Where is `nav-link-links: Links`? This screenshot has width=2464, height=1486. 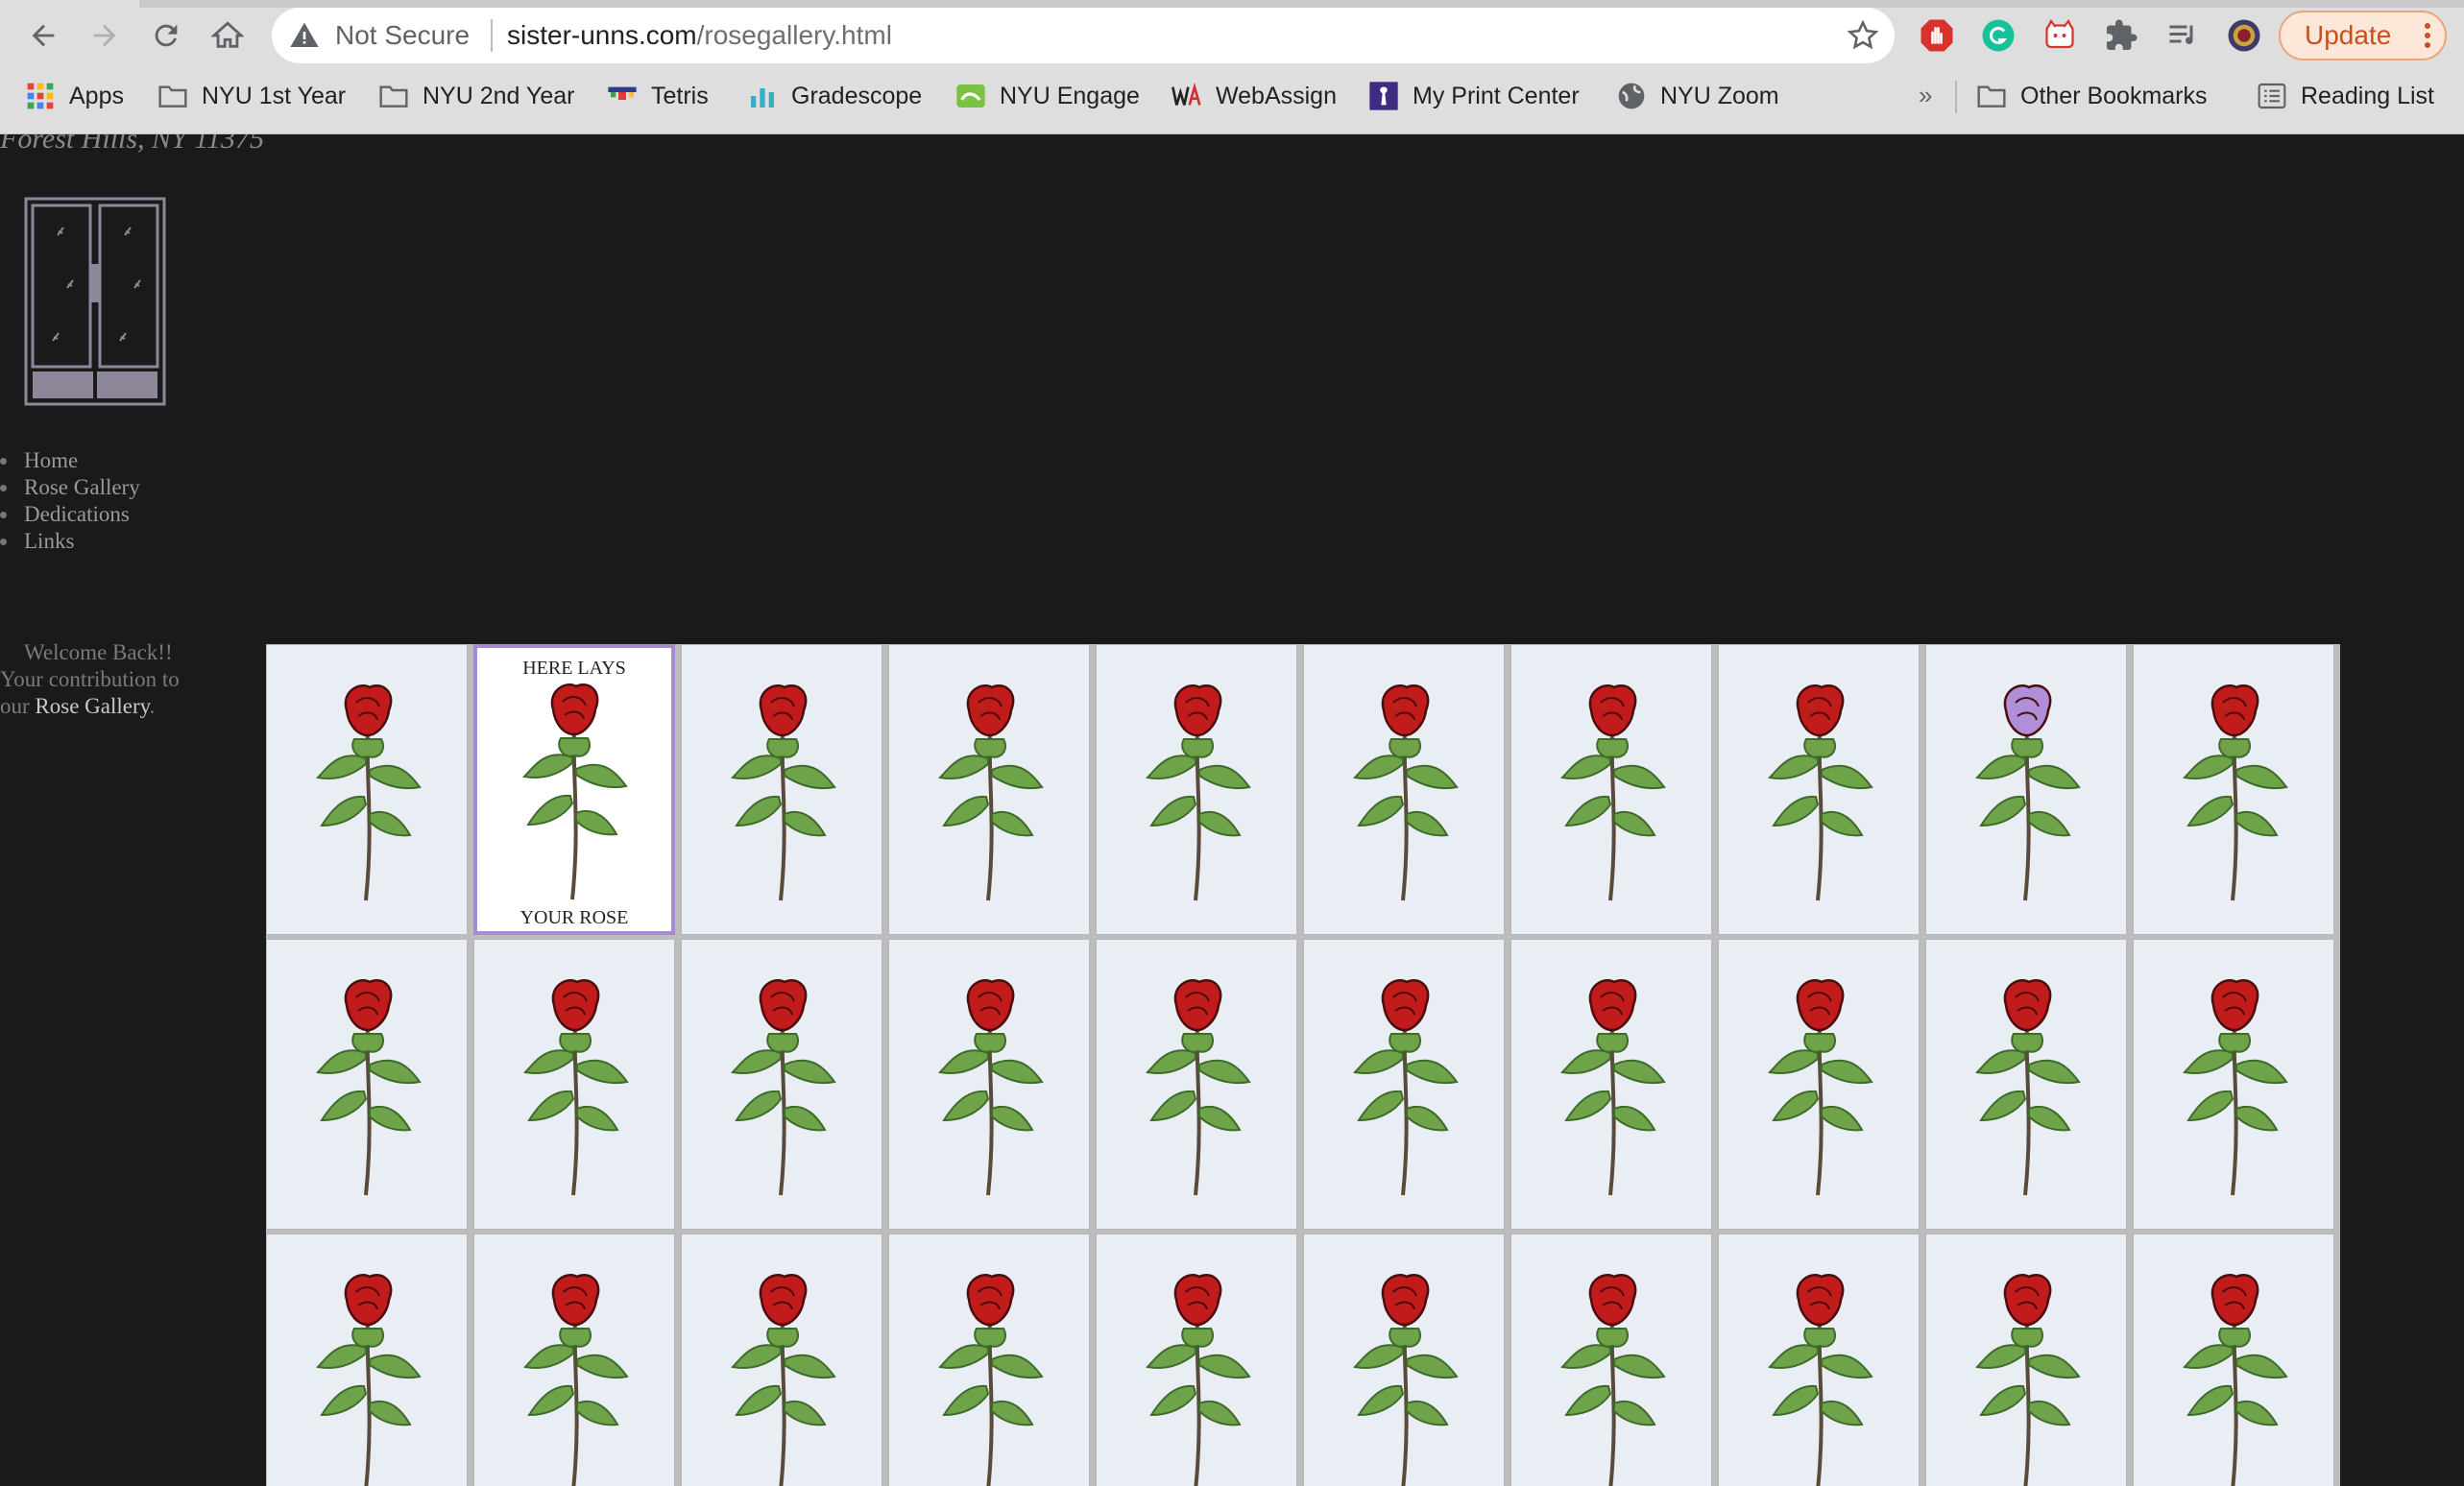
nav-link-links: Links is located at coordinates (49, 541).